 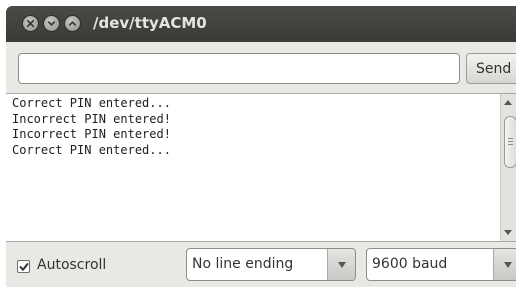 What do you see at coordinates (508, 232) in the screenshot?
I see `scroll-down-icon` at bounding box center [508, 232].